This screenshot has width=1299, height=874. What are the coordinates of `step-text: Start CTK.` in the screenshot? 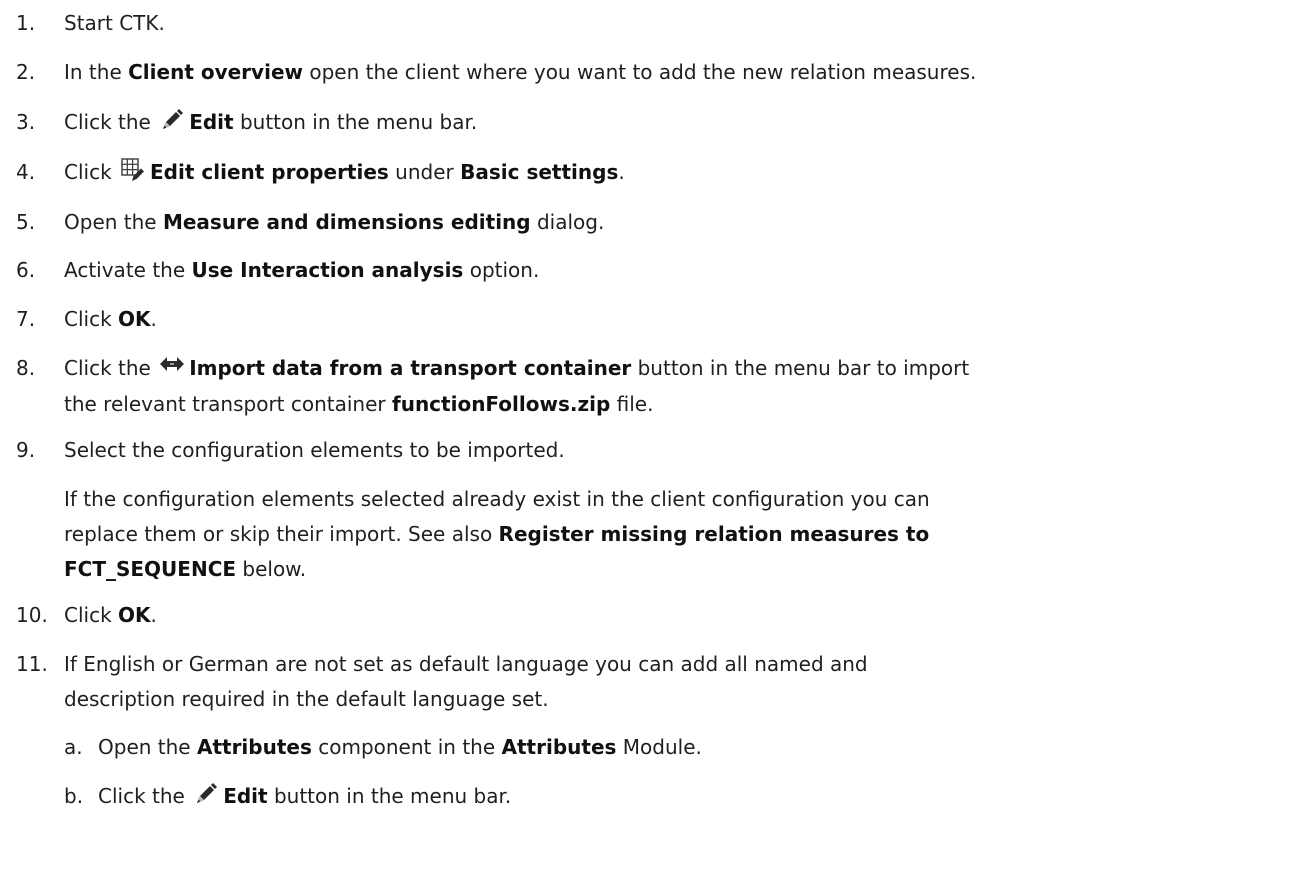 It's located at (114, 23).